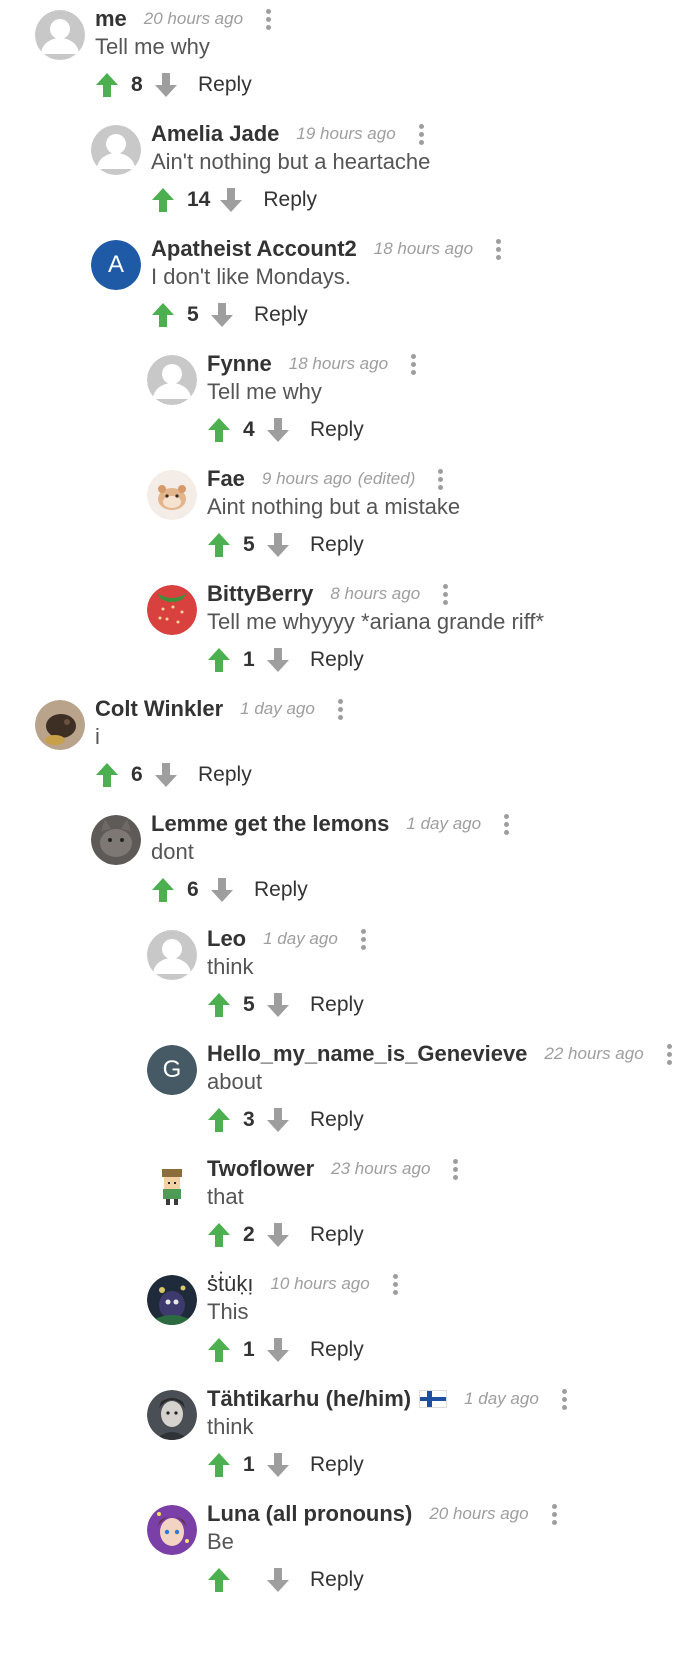 Image resolution: width=700 pixels, height=1675 pixels. Describe the element at coordinates (307, 479) in the screenshot. I see `timestamp: 9 hours ago` at that location.